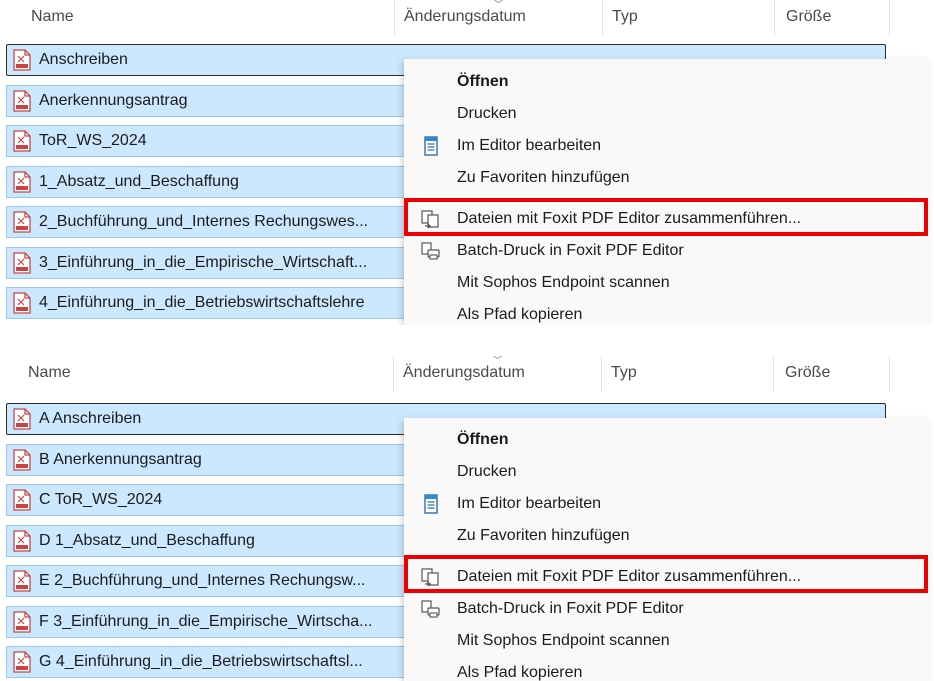 The image size is (934, 681). I want to click on file-name: B Anerkennungsantrag, so click(120, 459).